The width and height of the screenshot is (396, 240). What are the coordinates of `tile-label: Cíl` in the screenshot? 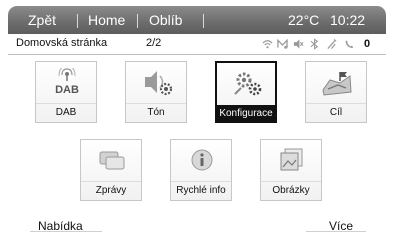 It's located at (336, 112).